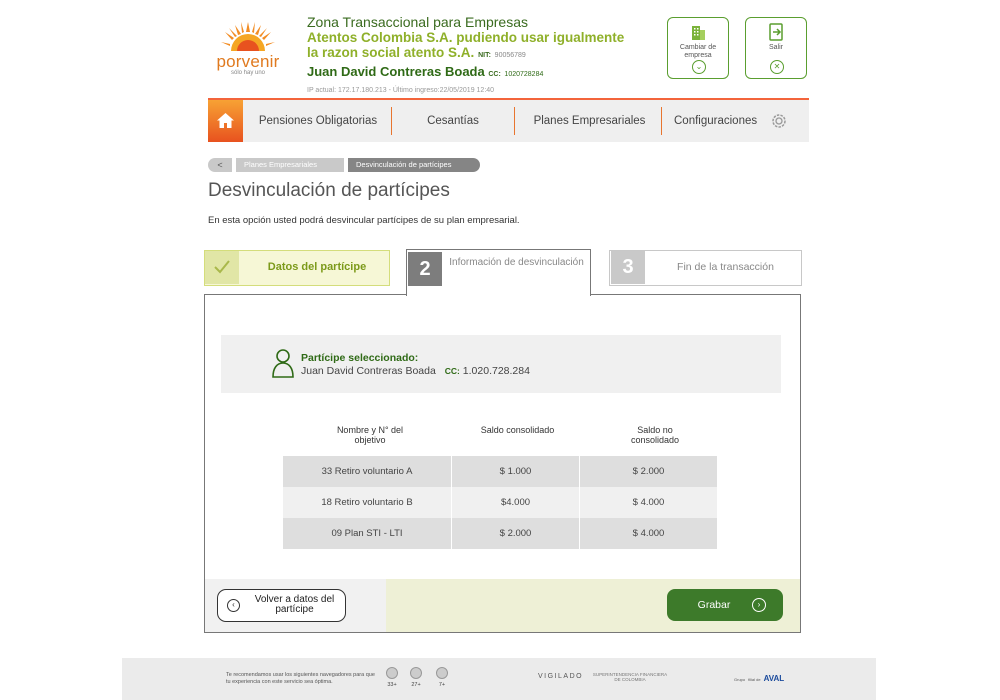 The image size is (1000, 700). Describe the element at coordinates (442, 685) in the screenshot. I see `safari-version: 7+` at that location.